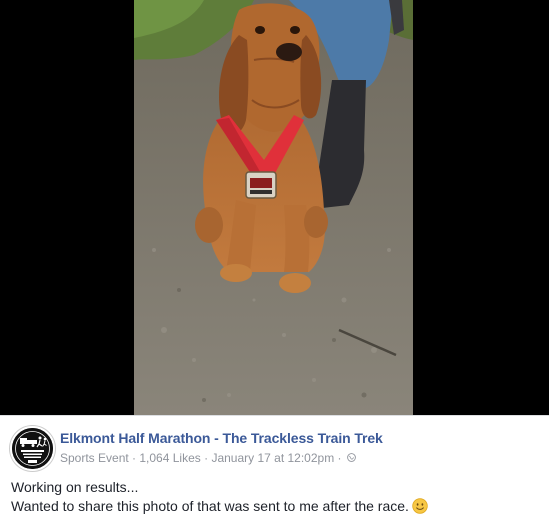  What do you see at coordinates (94, 457) in the screenshot?
I see `page-category: Sports Event` at bounding box center [94, 457].